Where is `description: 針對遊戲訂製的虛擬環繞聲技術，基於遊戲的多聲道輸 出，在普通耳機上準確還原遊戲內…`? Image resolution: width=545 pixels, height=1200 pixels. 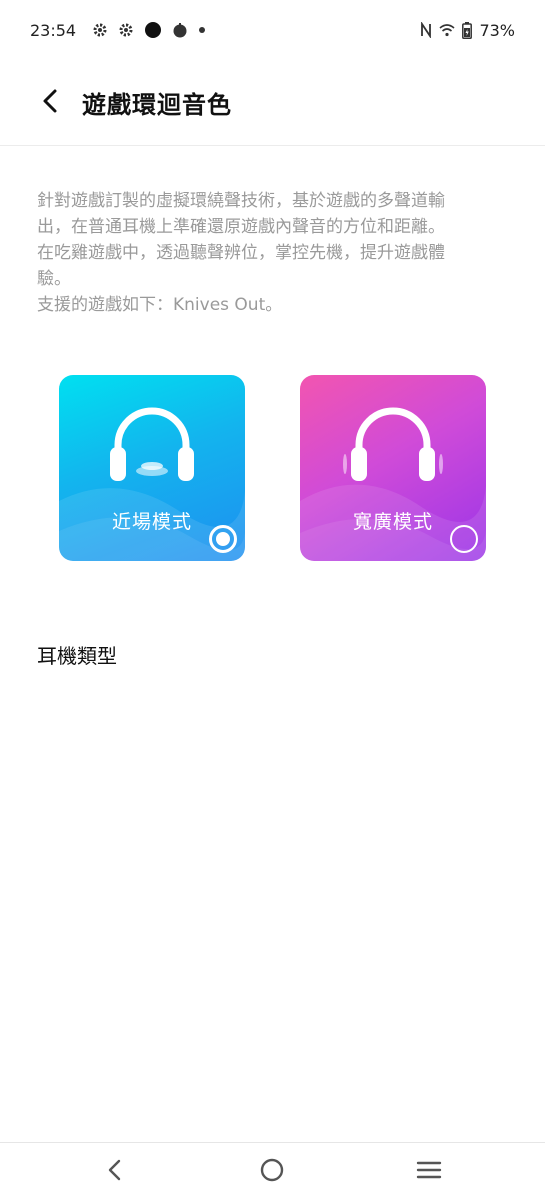 description: 針對遊戲訂製的虛擬環繞聲技術，基於遊戲的多聲道輸 出，在普通耳機上準確還原遊戲內… is located at coordinates (277, 253).